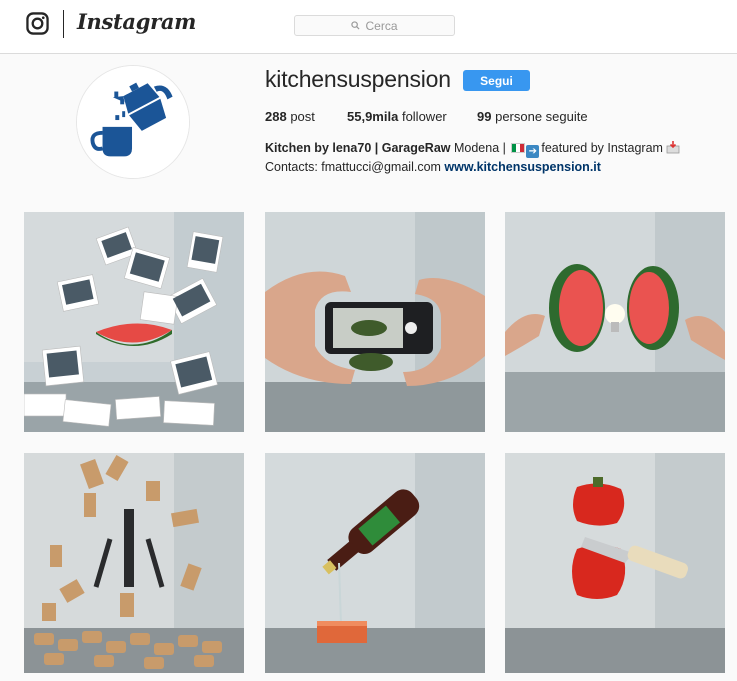  What do you see at coordinates (136, 21) in the screenshot?
I see `instagram-wordmark-logo: Instagram` at bounding box center [136, 21].